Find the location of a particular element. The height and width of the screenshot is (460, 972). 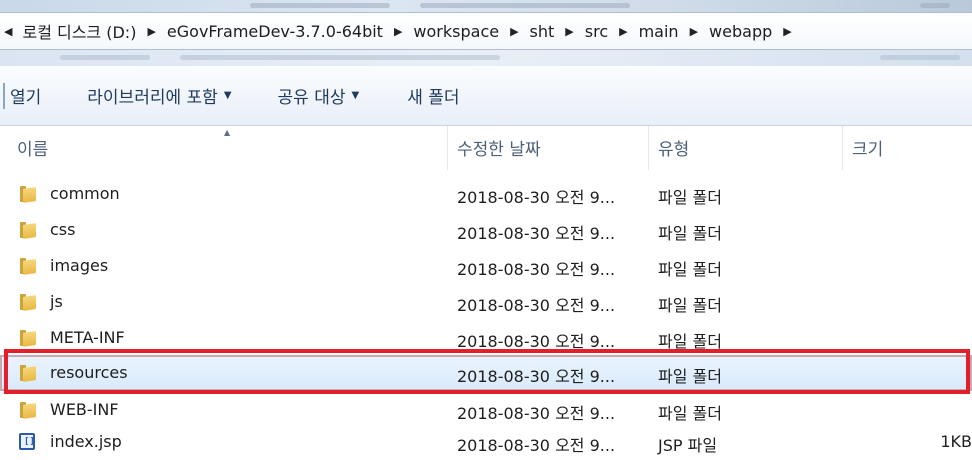

file-row-meta-inf: META-INF 2018-08-30 오전 9... 파일 폴더 is located at coordinates (486, 338).